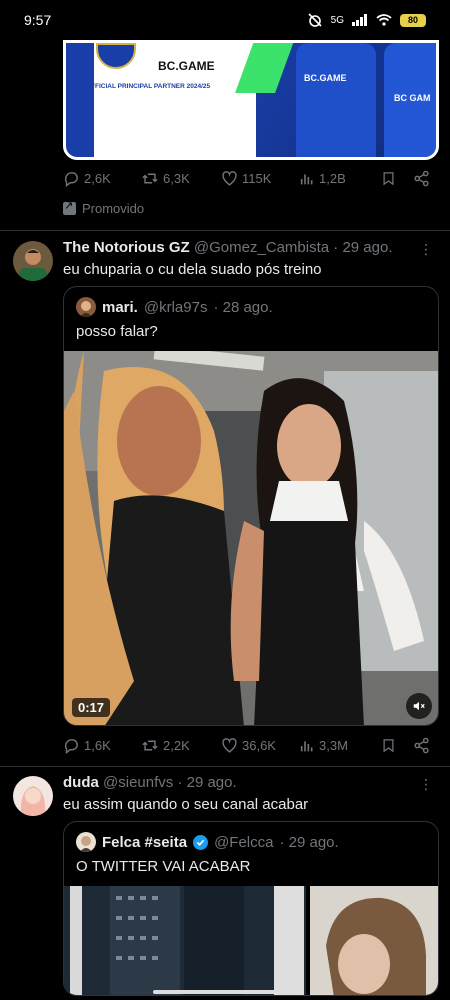 The width and height of the screenshot is (450, 1000). I want to click on like-button: 115K, so click(260, 178).